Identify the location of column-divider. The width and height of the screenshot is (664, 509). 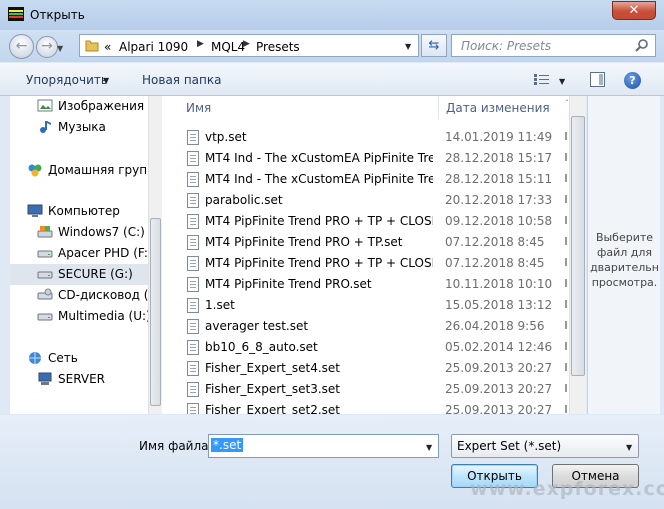
(438, 108).